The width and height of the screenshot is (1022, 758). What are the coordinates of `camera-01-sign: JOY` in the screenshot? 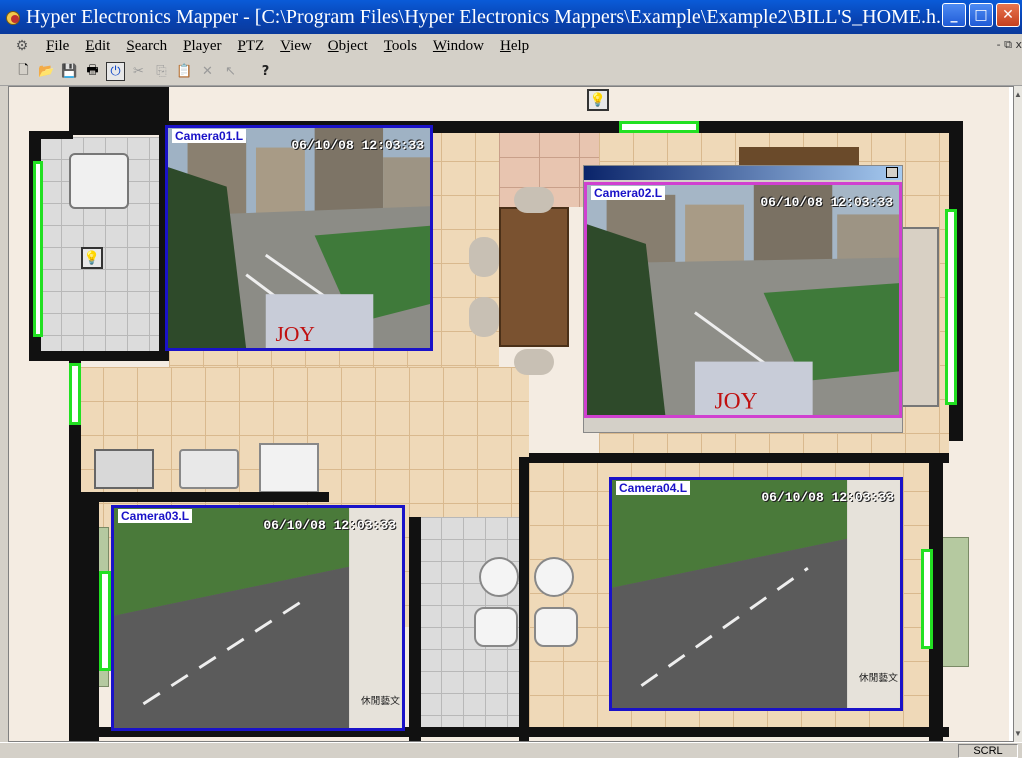 It's located at (295, 334).